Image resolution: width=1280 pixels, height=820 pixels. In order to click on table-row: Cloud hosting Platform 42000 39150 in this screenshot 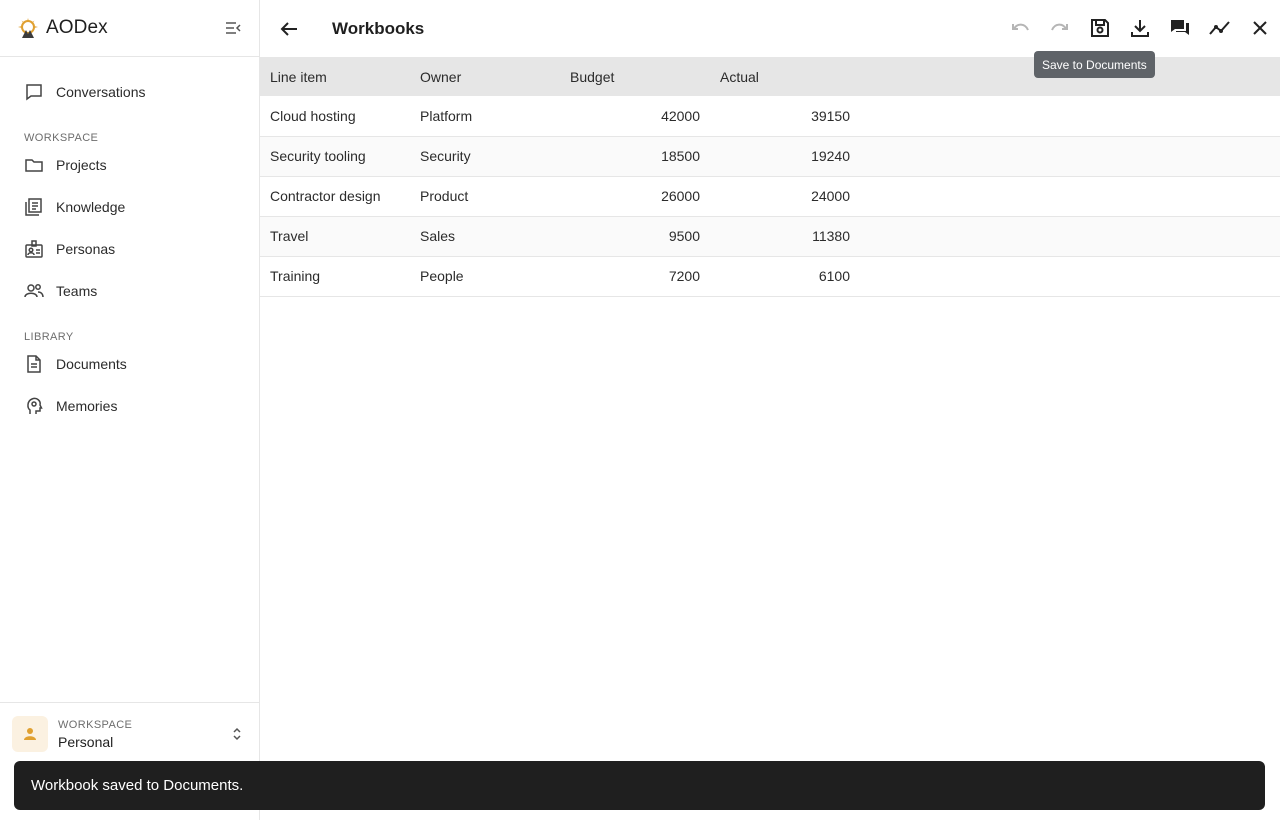, I will do `click(770, 116)`.